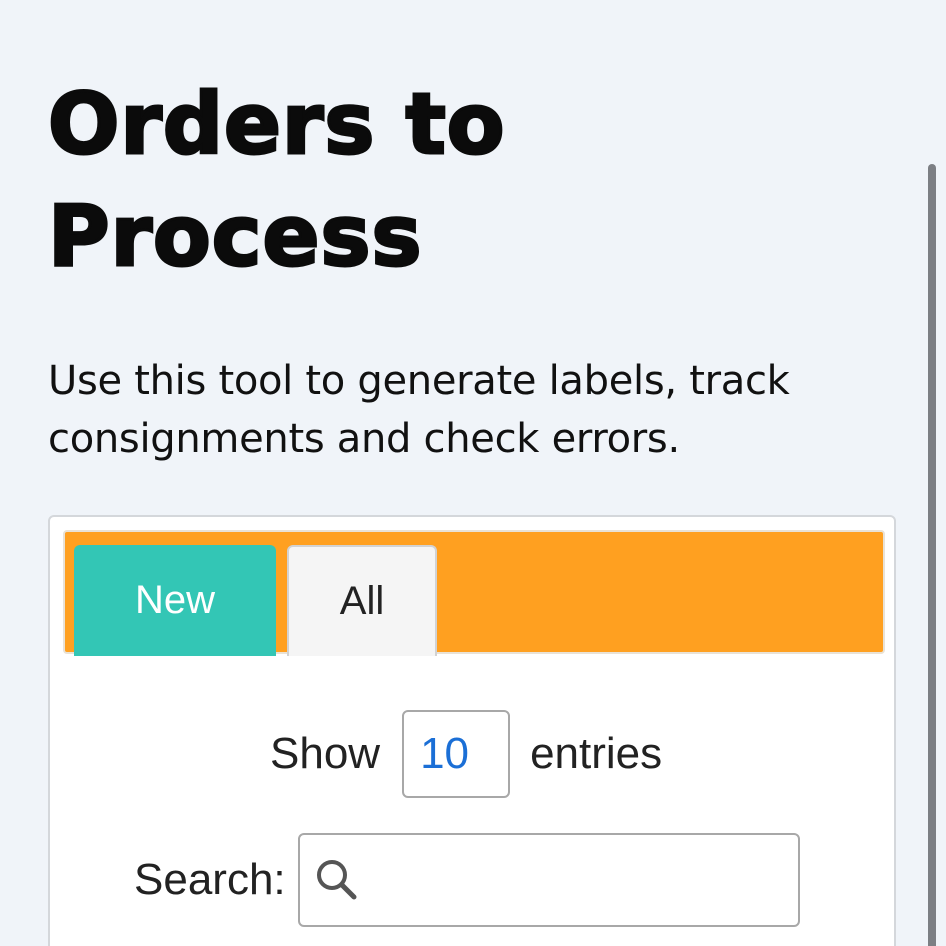 This screenshot has width=946, height=946. Describe the element at coordinates (932, 555) in the screenshot. I see `scrollbar` at that location.